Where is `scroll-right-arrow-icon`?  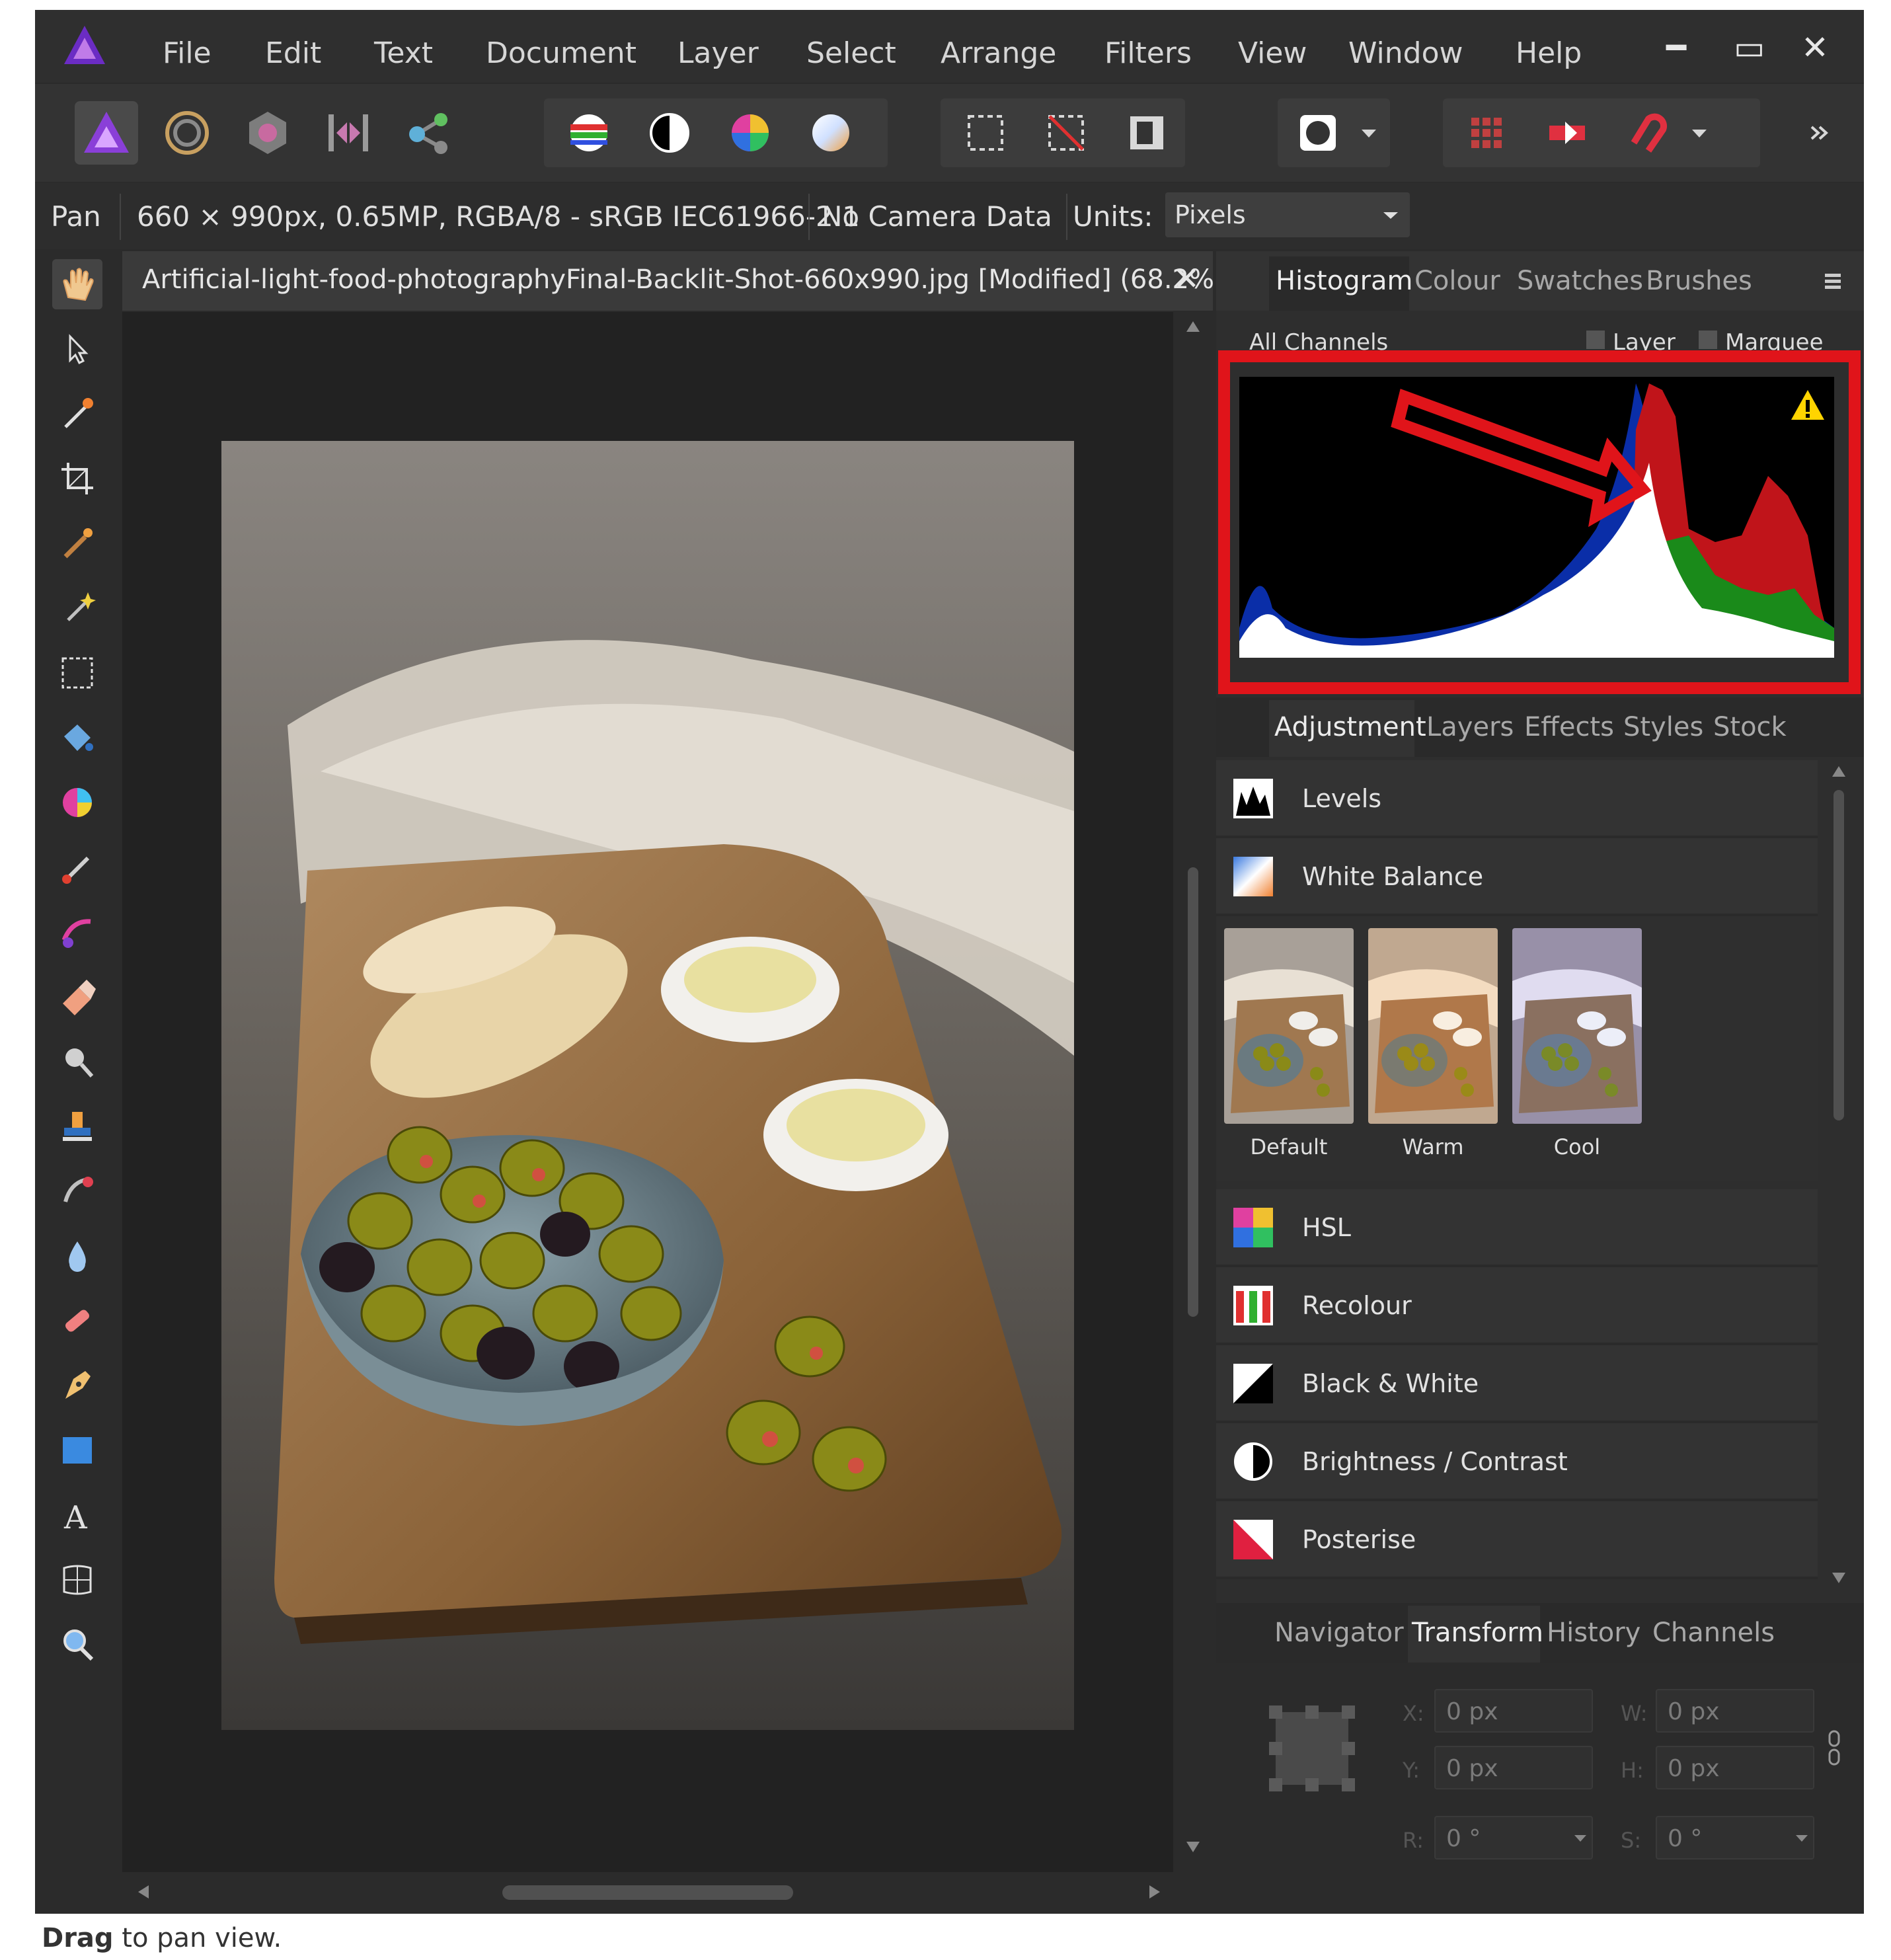 scroll-right-arrow-icon is located at coordinates (1155, 1892).